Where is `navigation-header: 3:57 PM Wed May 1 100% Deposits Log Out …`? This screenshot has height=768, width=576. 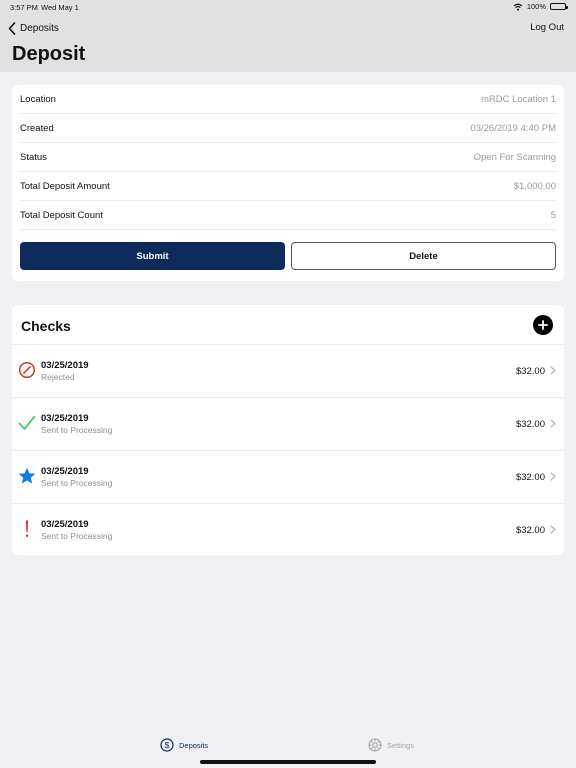
navigation-header: 3:57 PM Wed May 1 100% Deposits Log Out … is located at coordinates (288, 36).